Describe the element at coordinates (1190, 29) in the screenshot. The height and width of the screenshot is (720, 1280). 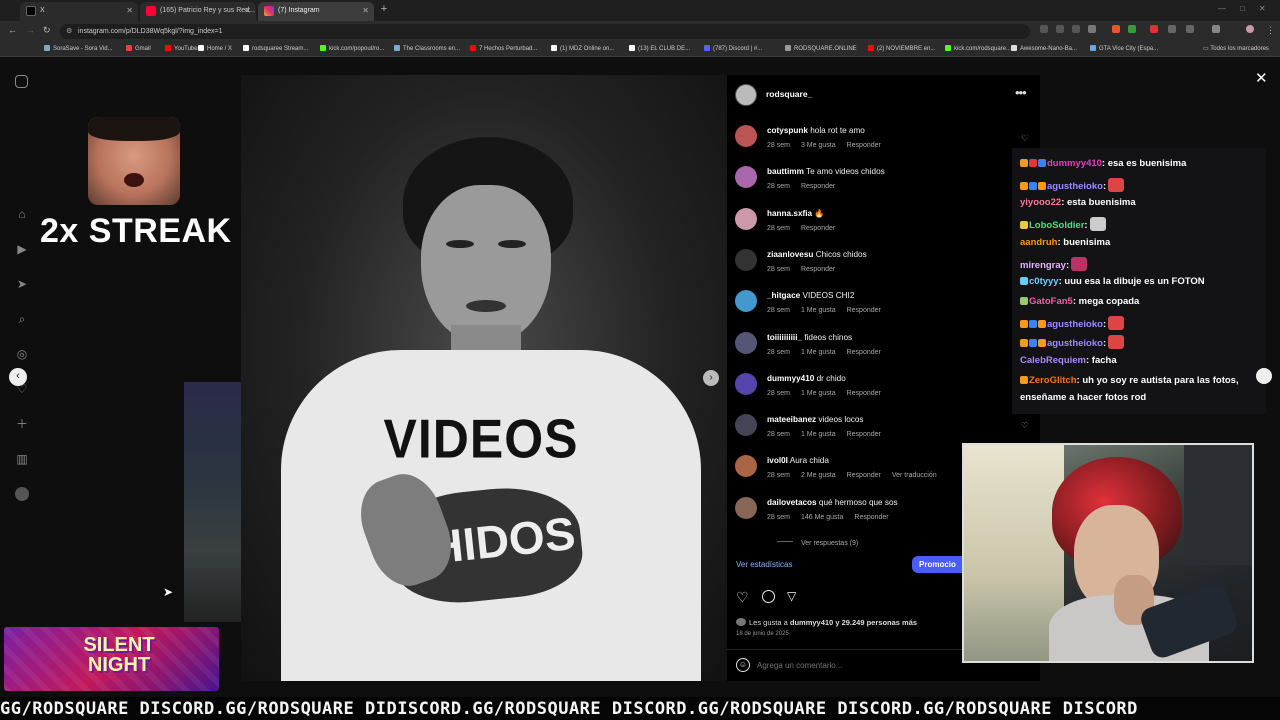
I see `extensions-puzzle-icon` at that location.